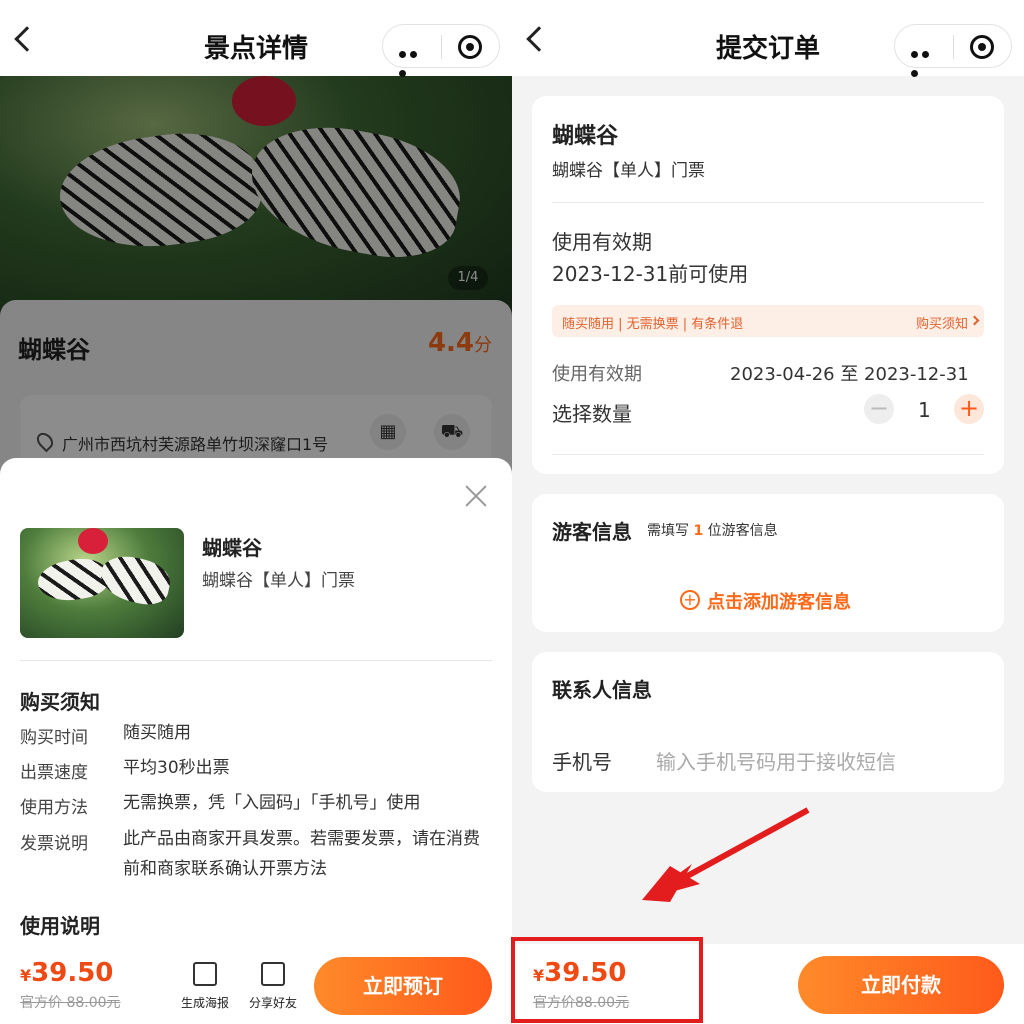  I want to click on visitor-title: 游客信息, so click(592, 532).